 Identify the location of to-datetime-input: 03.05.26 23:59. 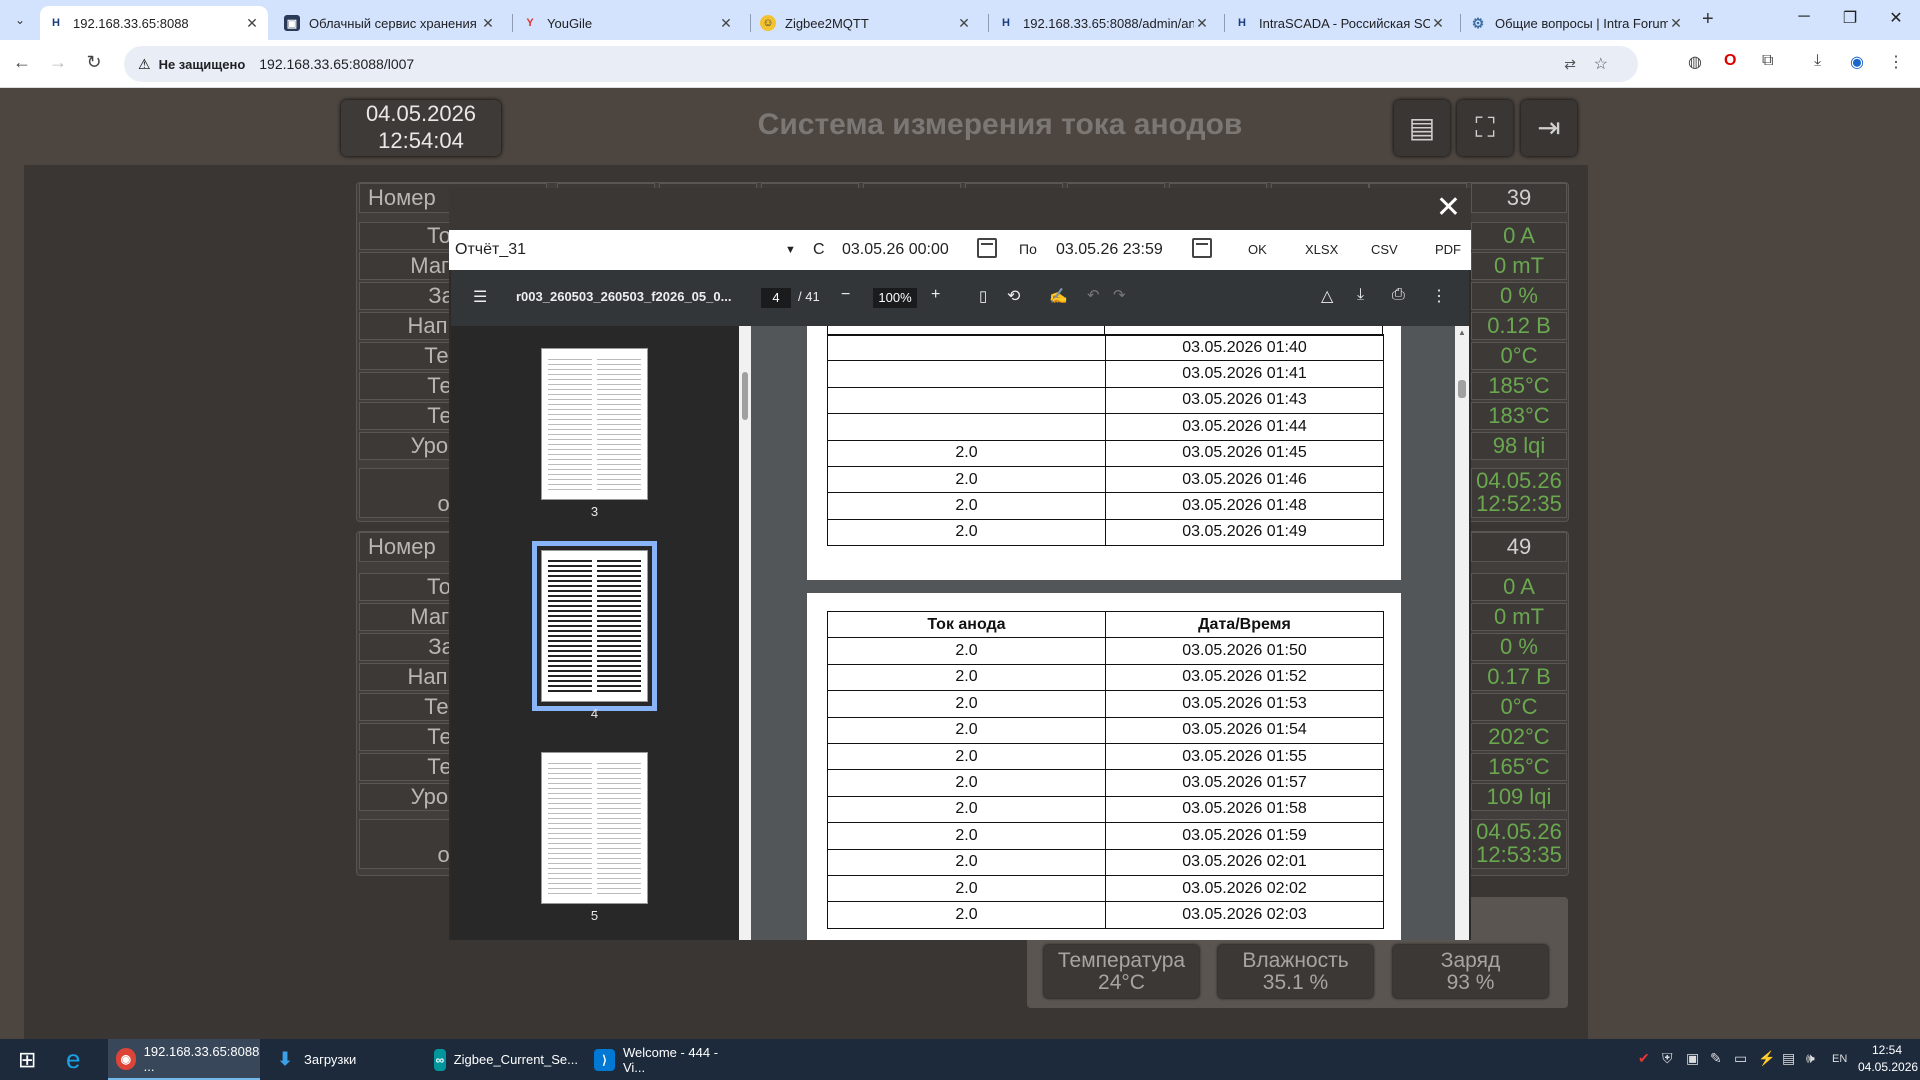
(1109, 250).